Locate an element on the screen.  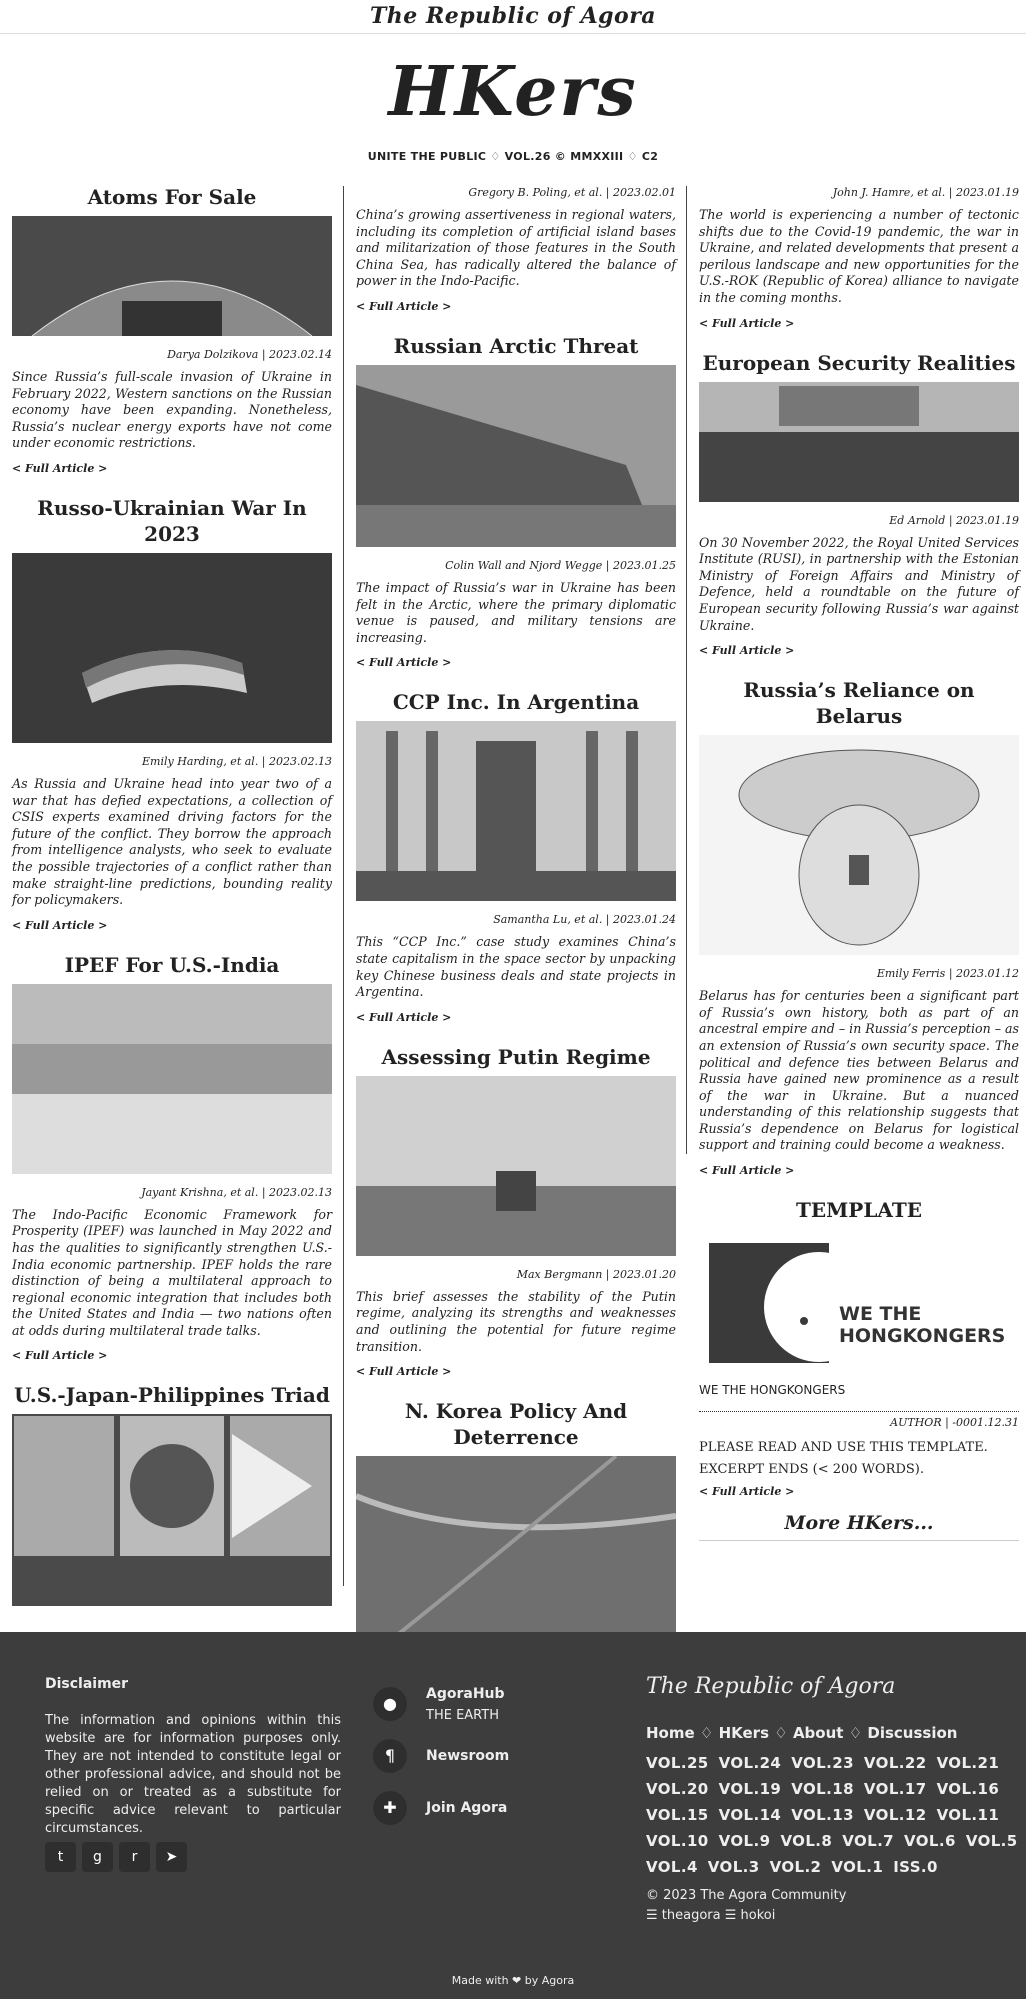
volume-link: VOL.6 is located at coordinates (930, 1841).